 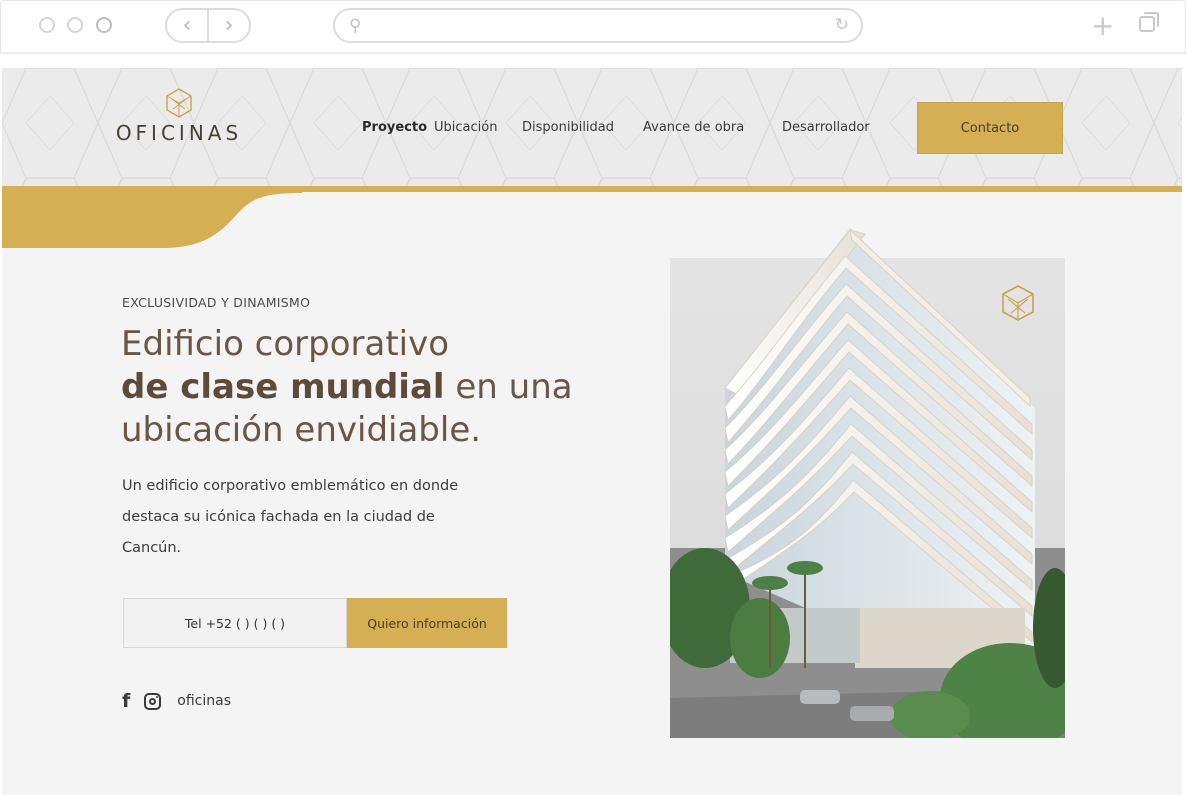 I want to click on history-buttons: ‹ ›, so click(x=208, y=25).